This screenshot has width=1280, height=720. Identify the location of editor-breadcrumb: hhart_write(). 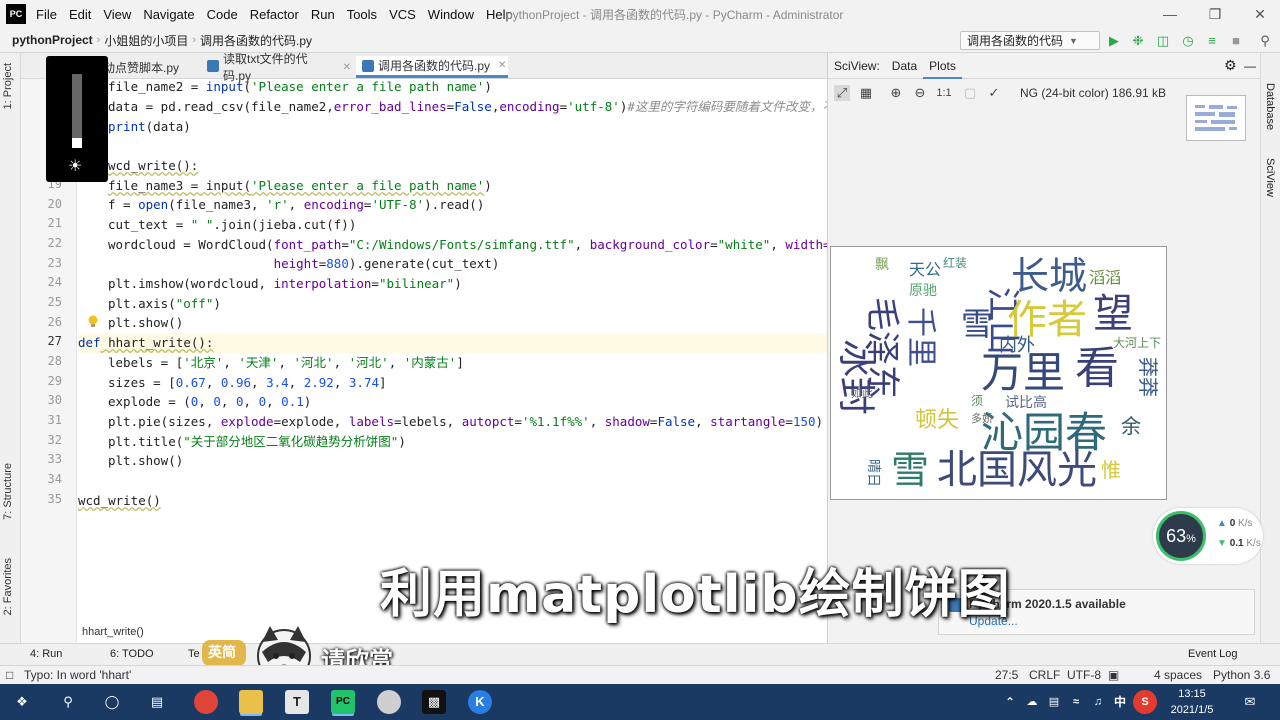
(113, 632).